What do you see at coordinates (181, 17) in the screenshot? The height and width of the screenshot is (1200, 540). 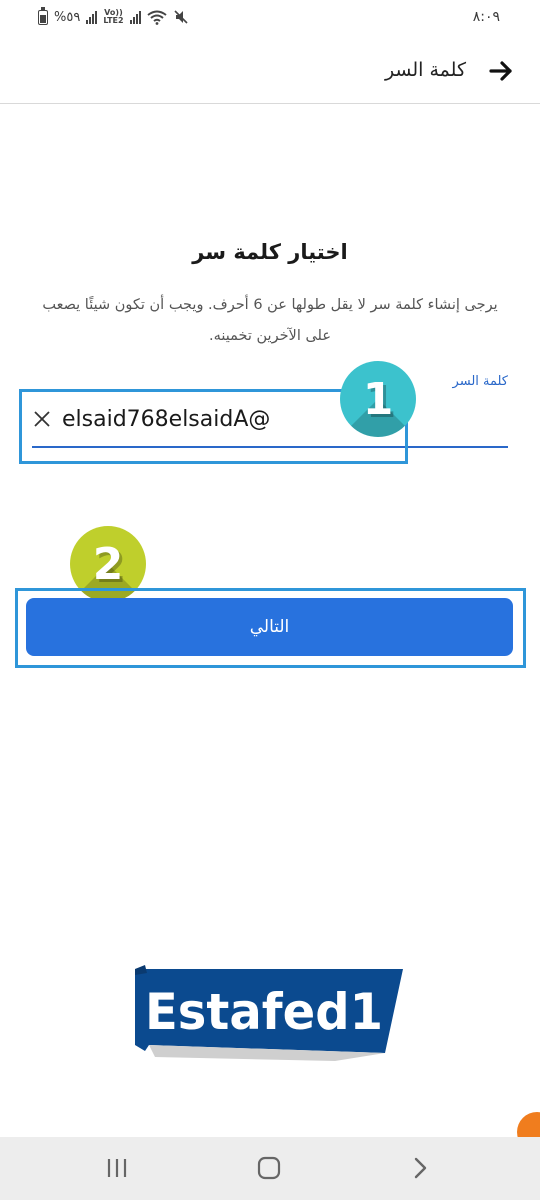 I see `mute-icon` at bounding box center [181, 17].